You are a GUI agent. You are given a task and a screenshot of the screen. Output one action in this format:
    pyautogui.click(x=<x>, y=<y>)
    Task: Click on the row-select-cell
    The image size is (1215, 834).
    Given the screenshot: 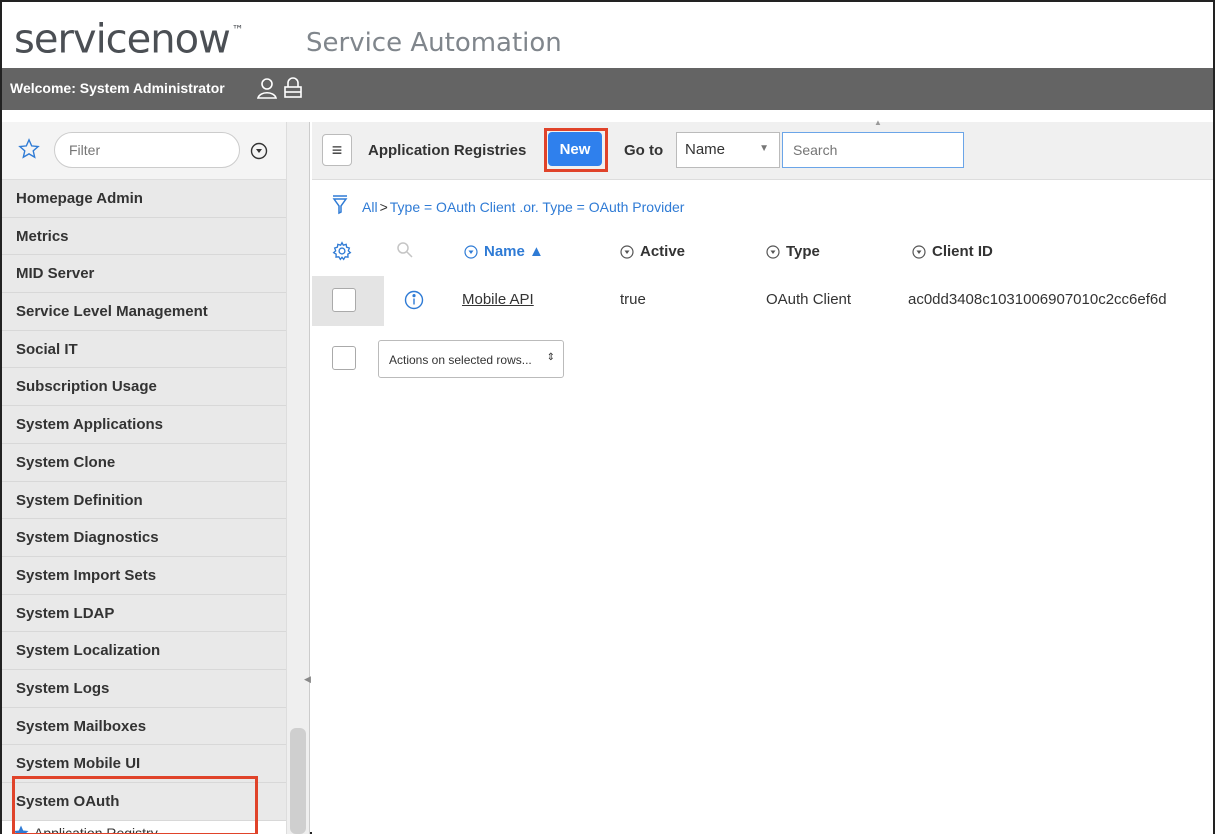 What is the action you would take?
    pyautogui.click(x=348, y=301)
    